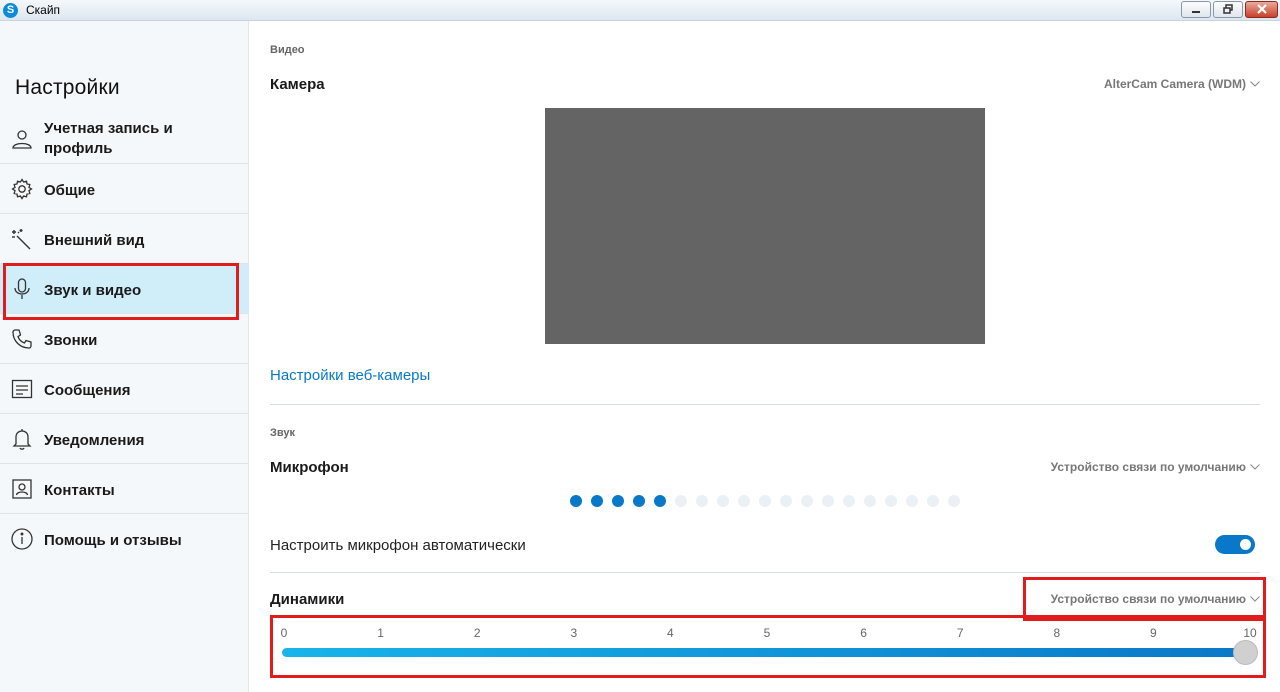  What do you see at coordinates (960, 633) in the screenshot?
I see `volume-tick-label: 7` at bounding box center [960, 633].